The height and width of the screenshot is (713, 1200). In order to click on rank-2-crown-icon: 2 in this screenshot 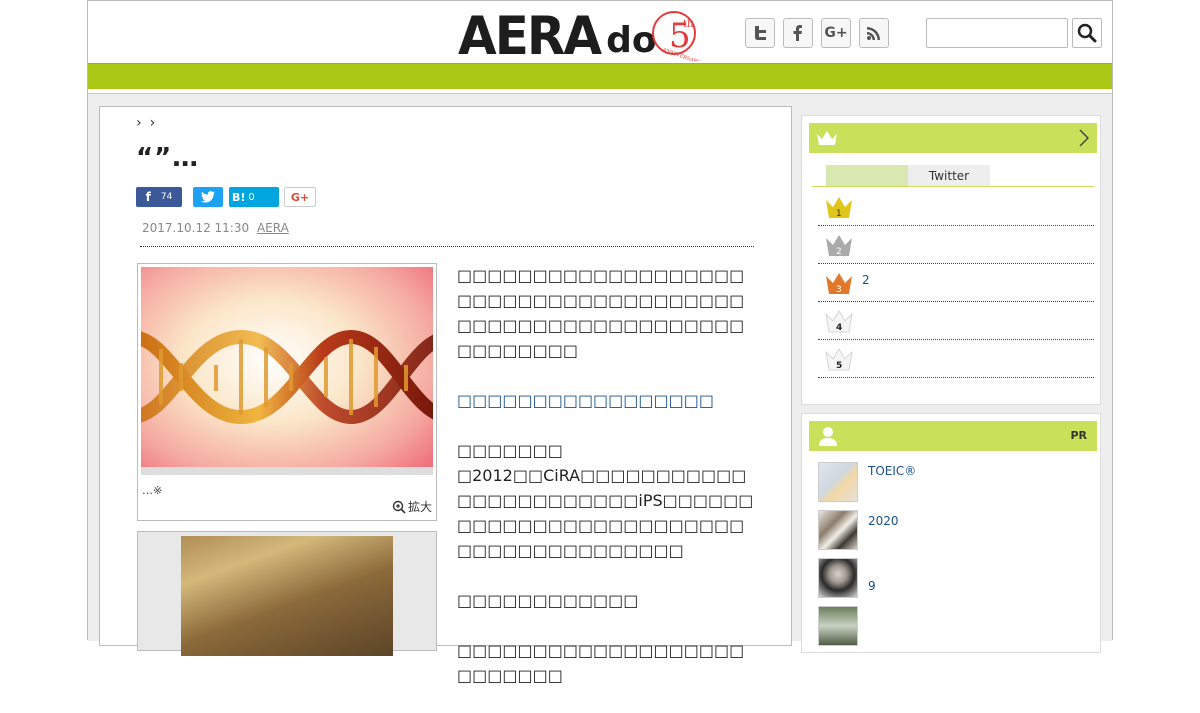, I will do `click(839, 246)`.